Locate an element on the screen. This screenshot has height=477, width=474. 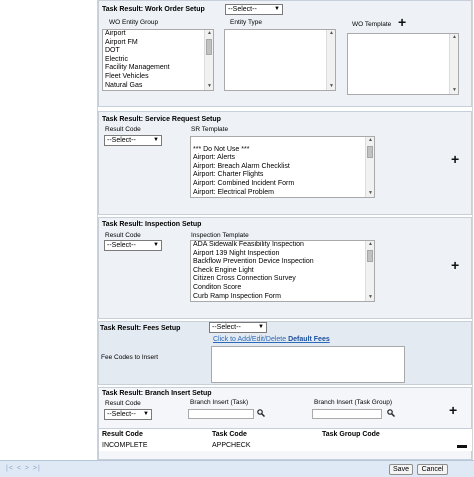
sr-template-label: SR Template is located at coordinates (210, 129).